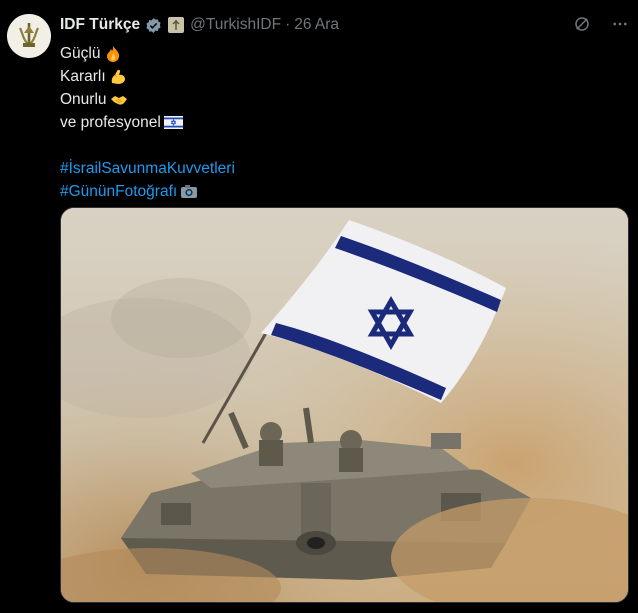 The width and height of the screenshot is (638, 613). Describe the element at coordinates (147, 76) in the screenshot. I see `text-line: Kararlı` at that location.